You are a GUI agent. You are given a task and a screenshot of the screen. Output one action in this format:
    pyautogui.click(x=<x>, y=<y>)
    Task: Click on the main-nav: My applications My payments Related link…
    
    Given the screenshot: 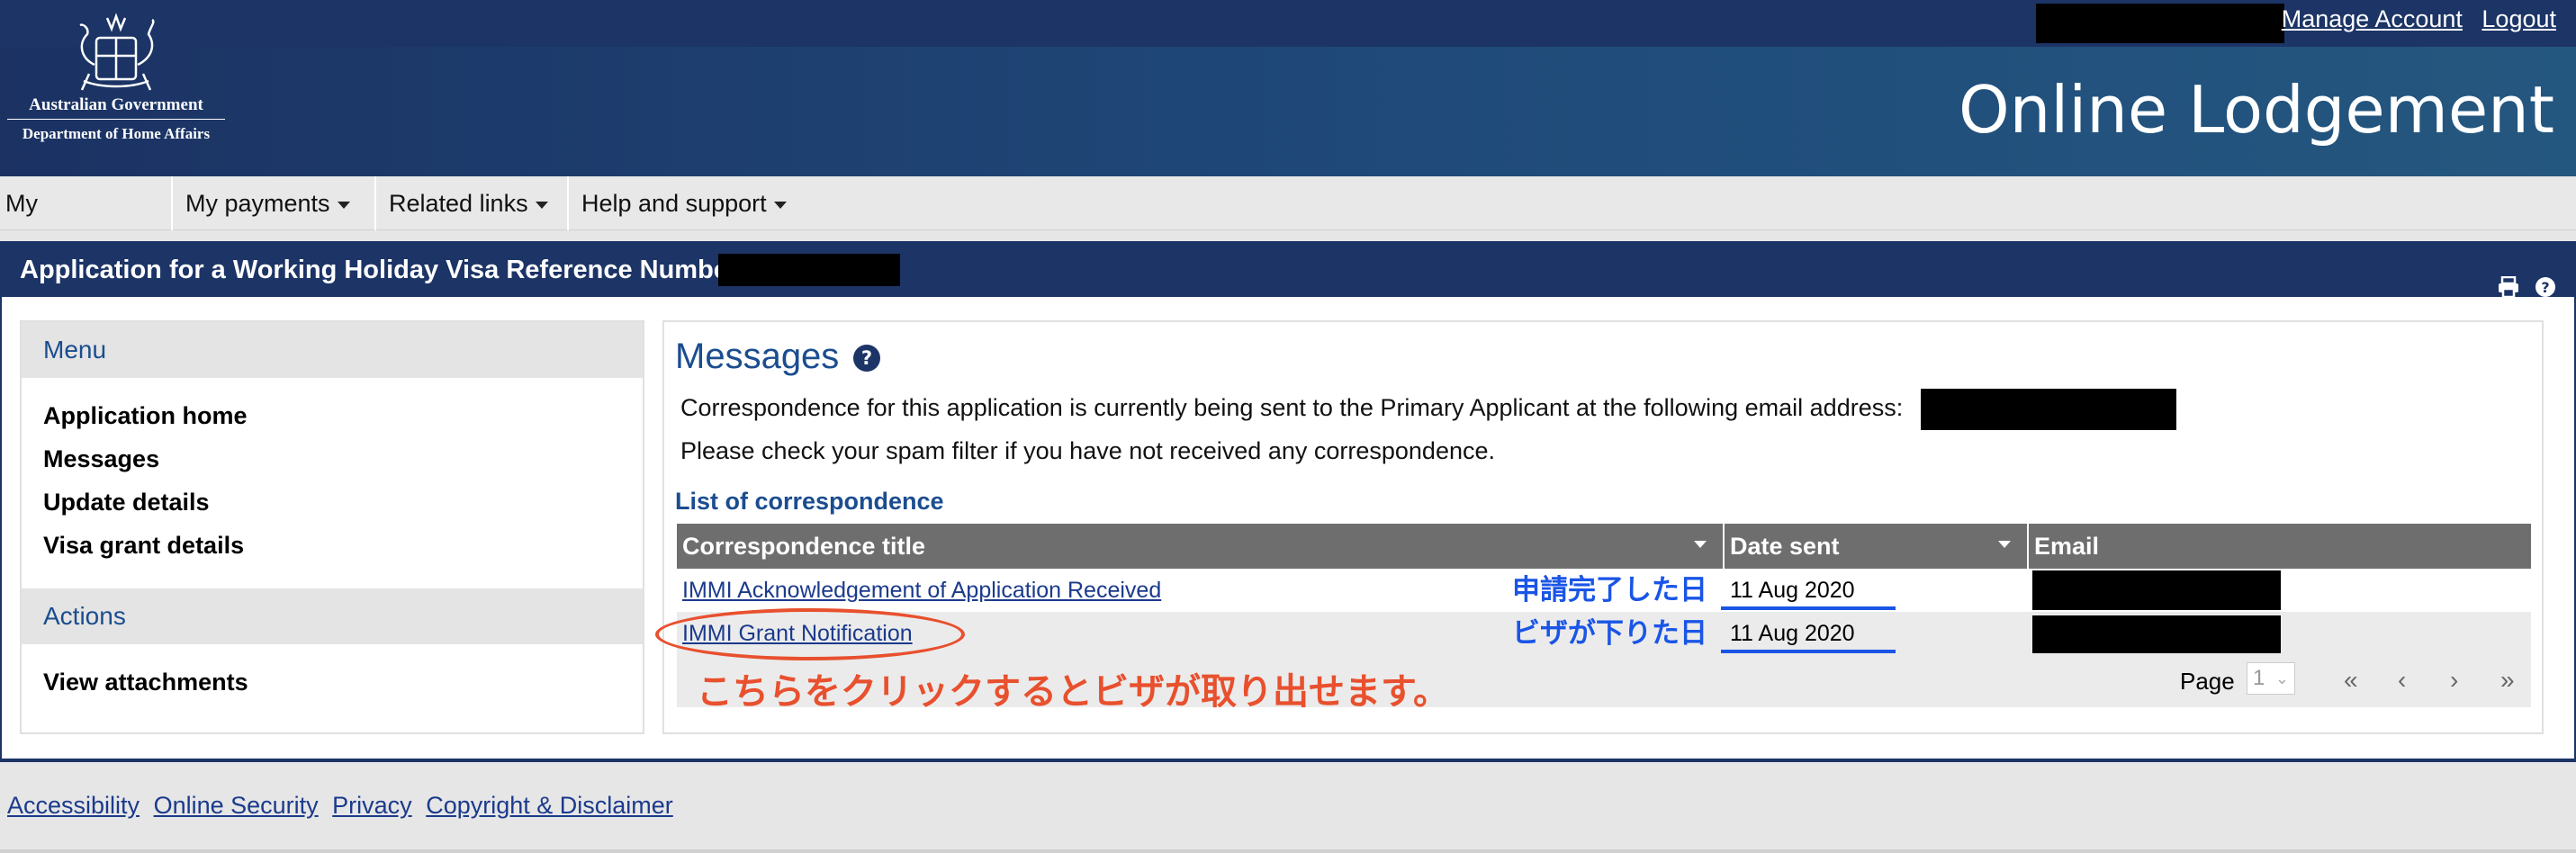 What is the action you would take?
    pyautogui.click(x=1288, y=223)
    